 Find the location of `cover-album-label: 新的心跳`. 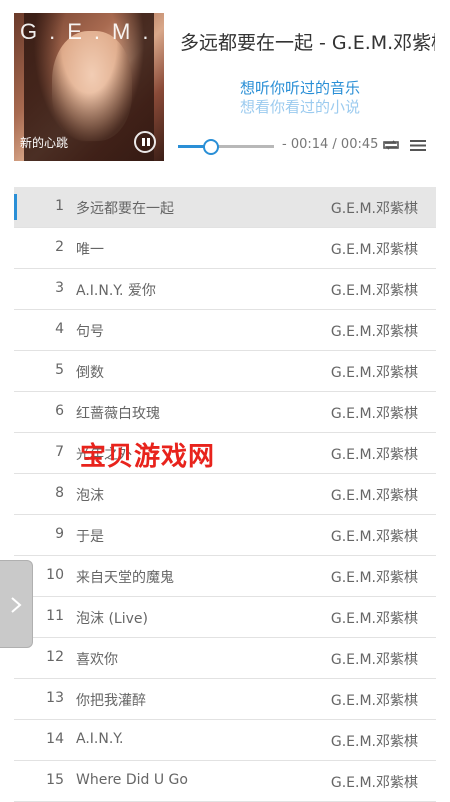

cover-album-label: 新的心跳 is located at coordinates (44, 143).